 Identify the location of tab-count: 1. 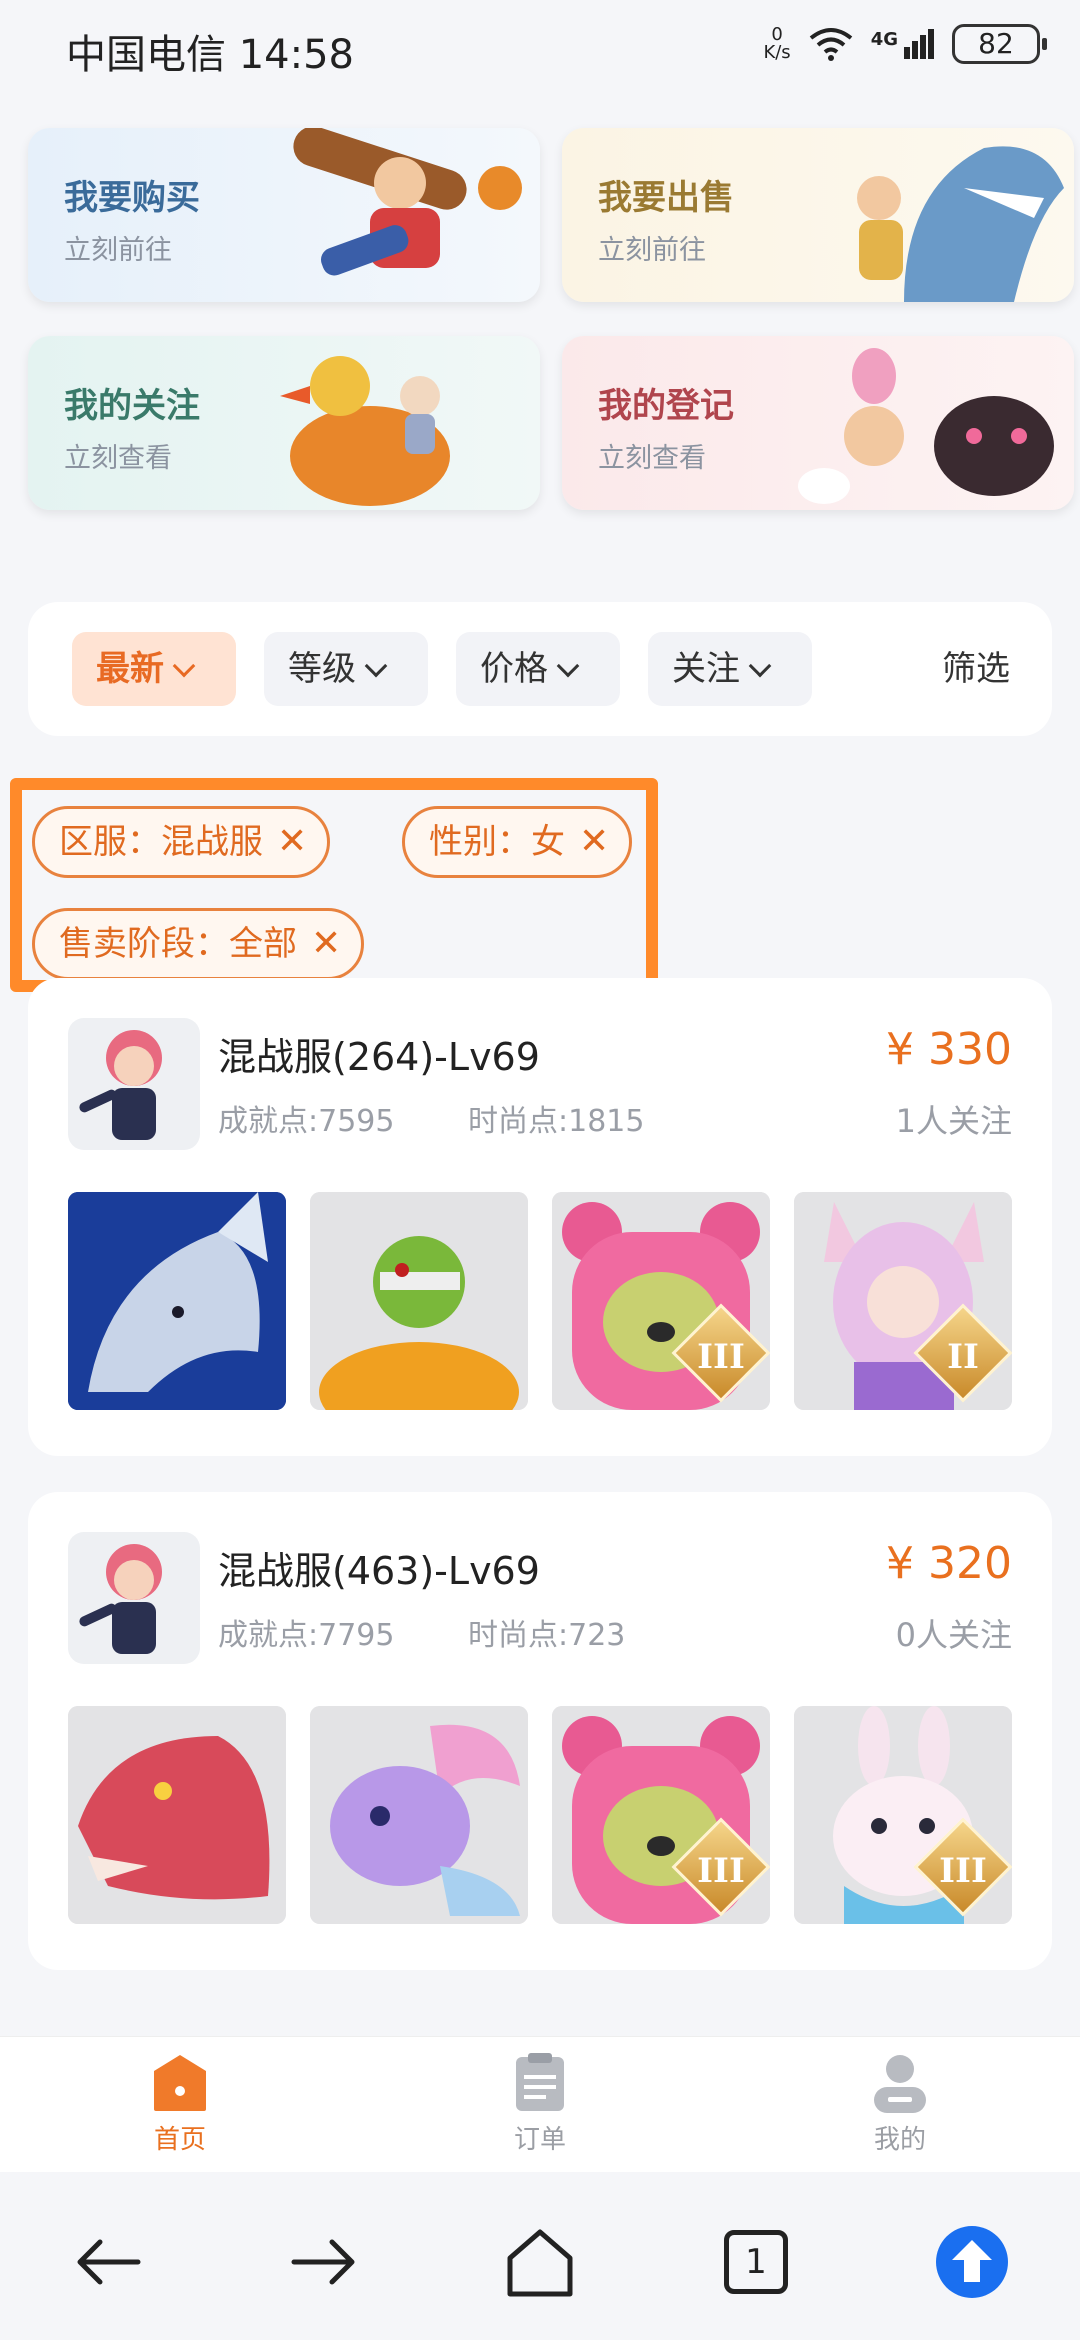
(756, 2262).